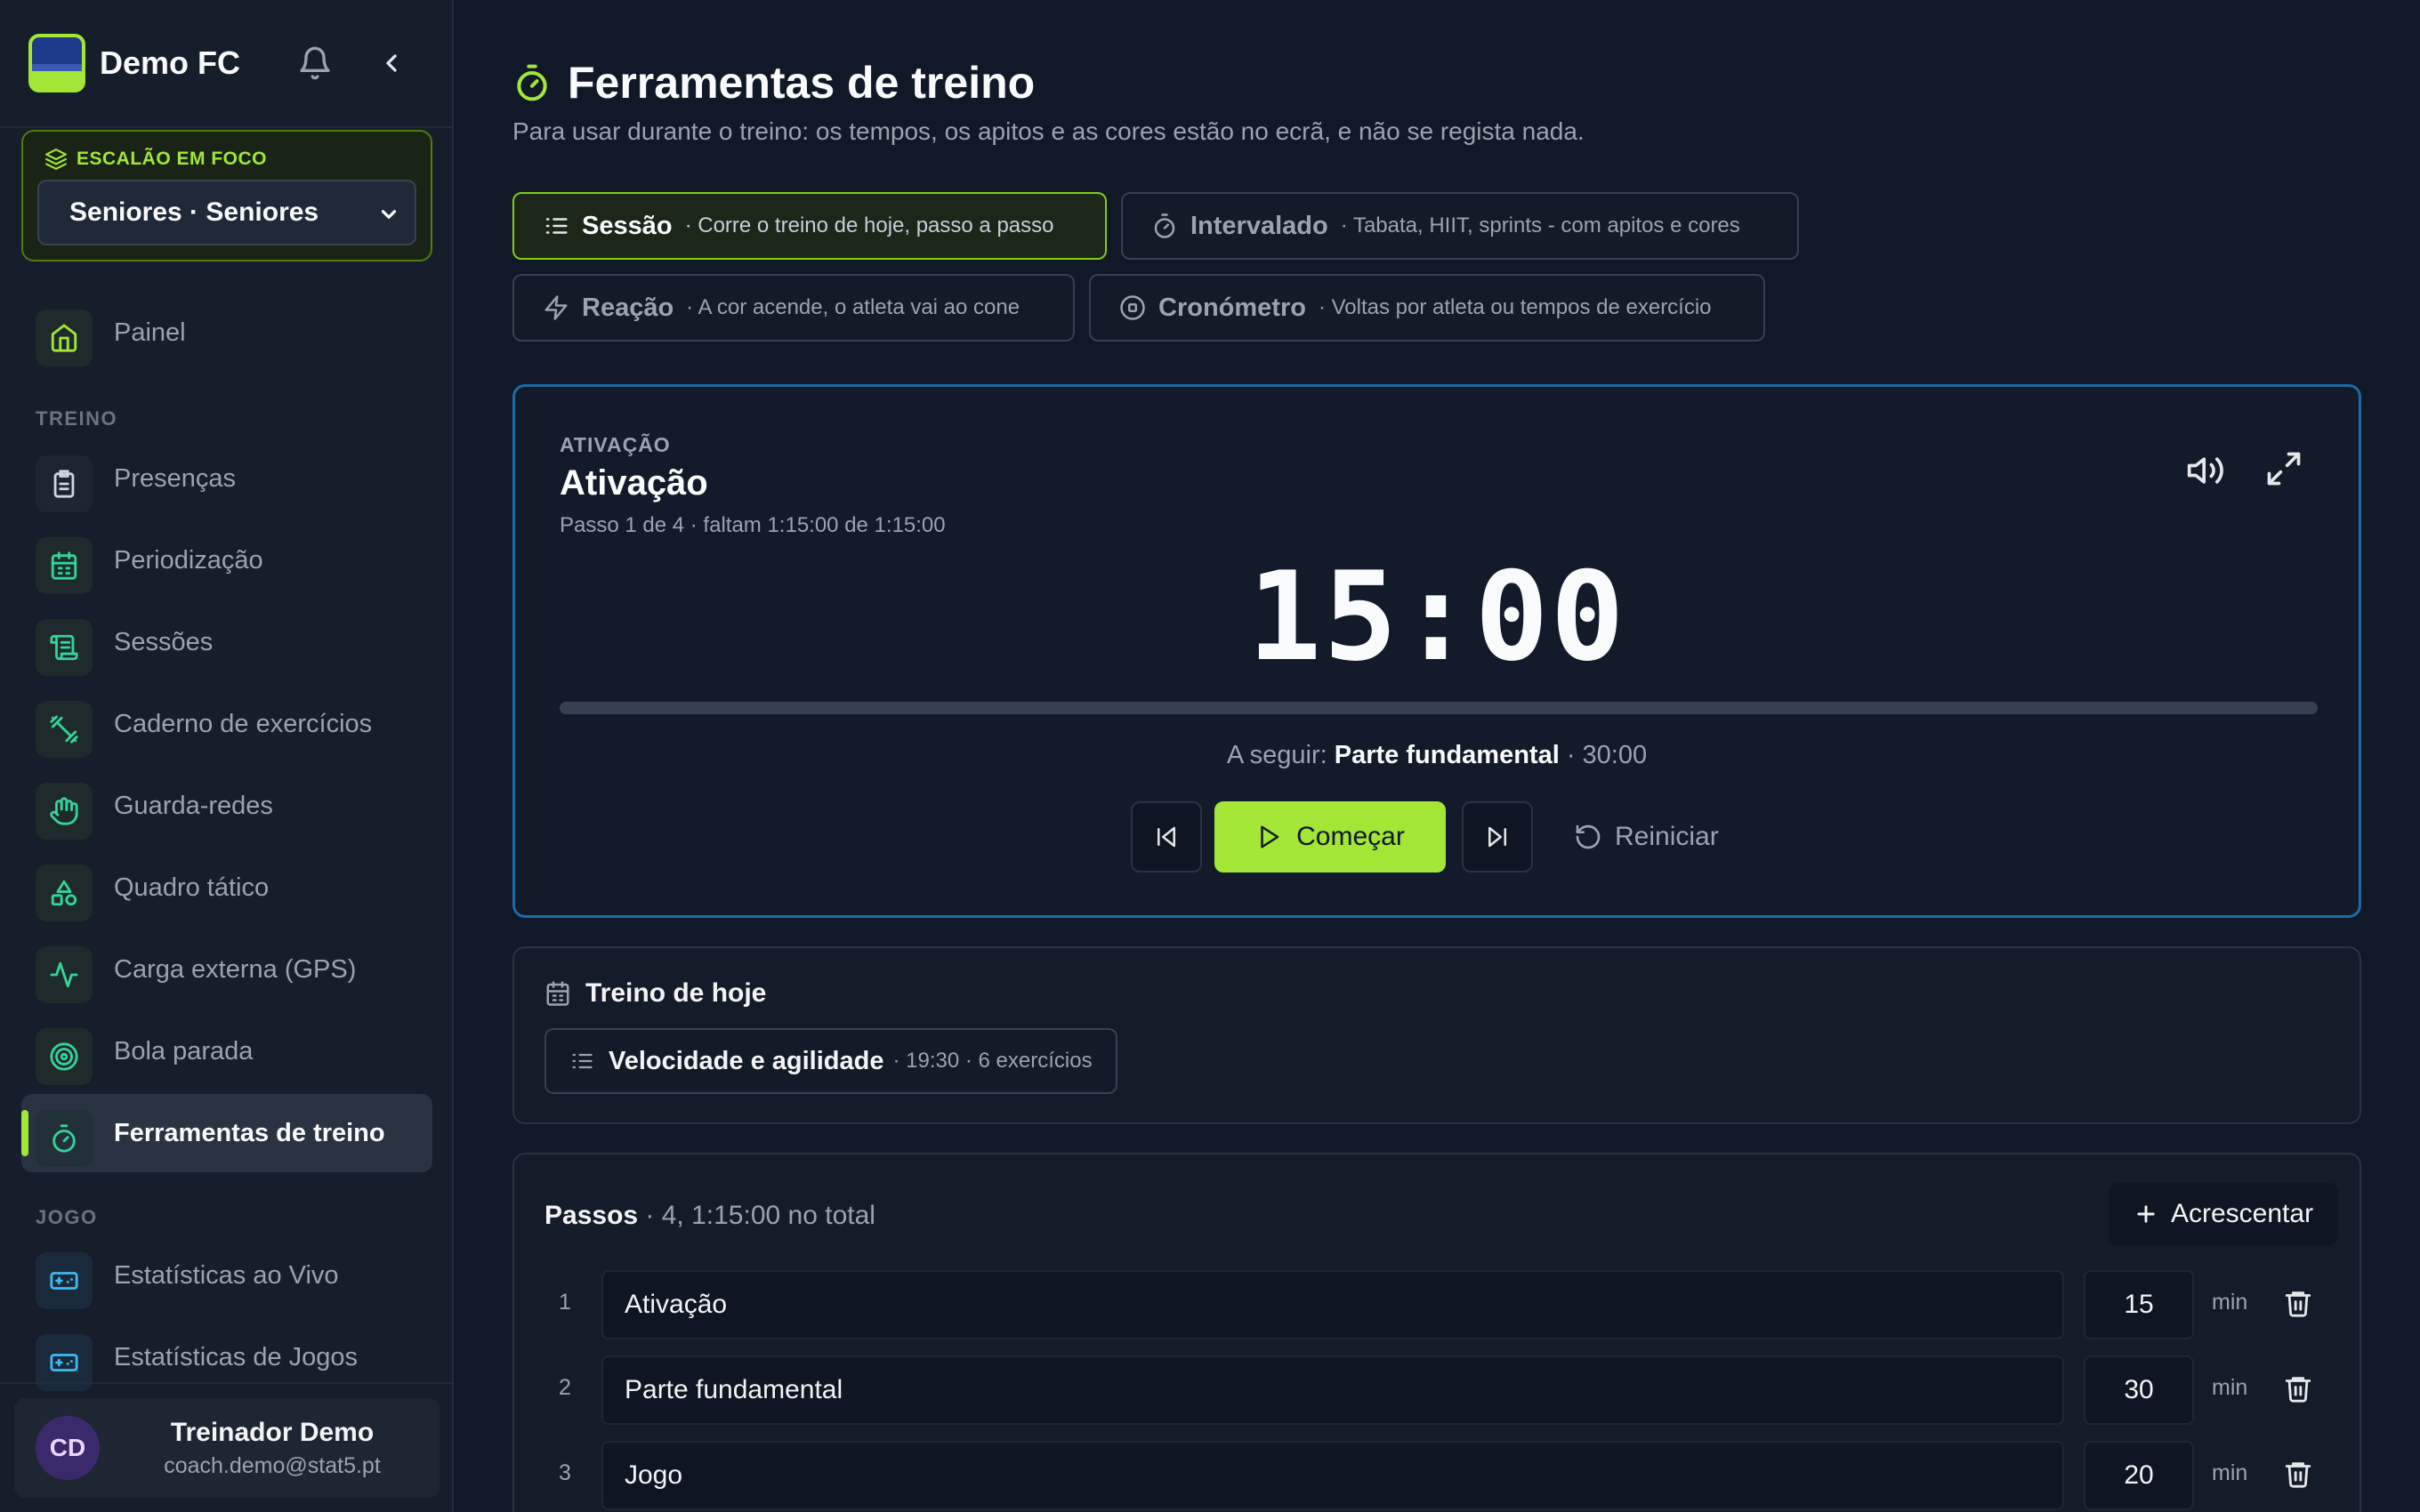 Image resolution: width=2420 pixels, height=1512 pixels. I want to click on phase-progress-text: Passo 1 de 4 · faltam 1:15:00 de 1:15:00, so click(753, 525).